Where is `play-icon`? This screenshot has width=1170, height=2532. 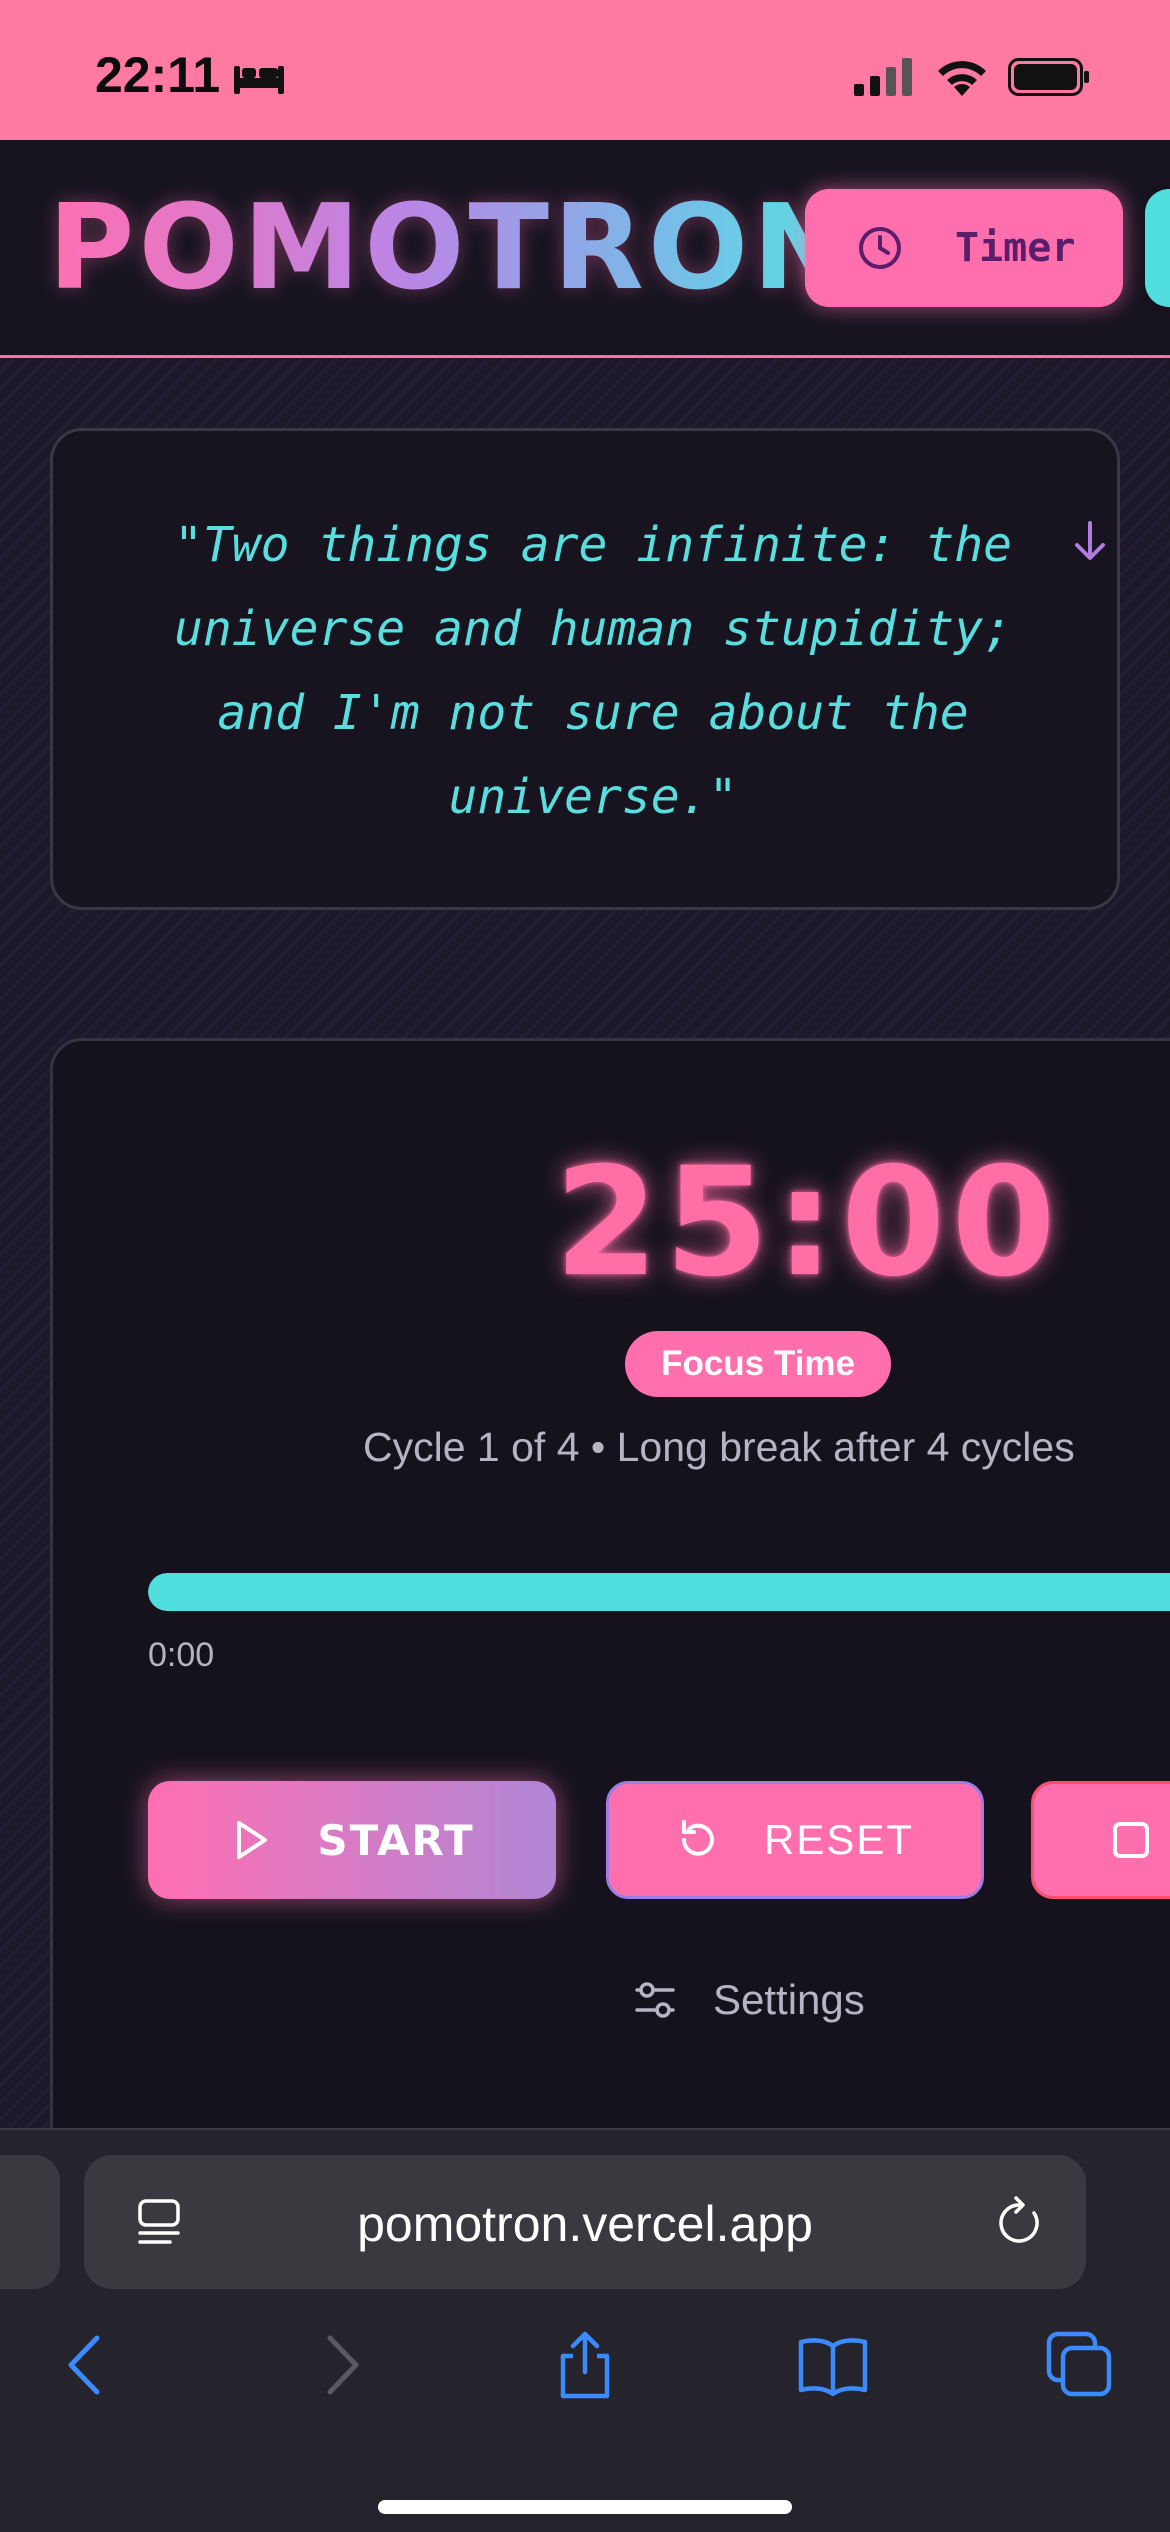
play-icon is located at coordinates (252, 1840).